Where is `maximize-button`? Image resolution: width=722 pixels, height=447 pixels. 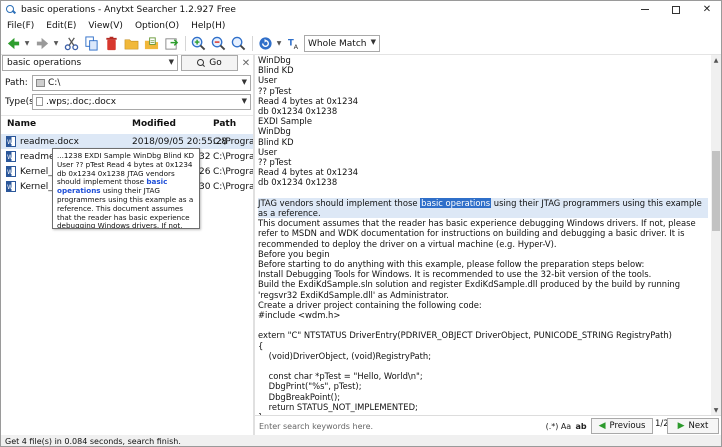 maximize-button is located at coordinates (676, 9).